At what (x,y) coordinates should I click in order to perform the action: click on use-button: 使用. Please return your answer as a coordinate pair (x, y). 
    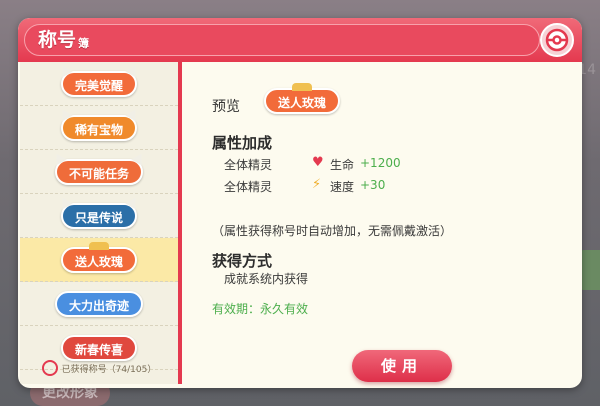
    Looking at the image, I should click on (402, 366).